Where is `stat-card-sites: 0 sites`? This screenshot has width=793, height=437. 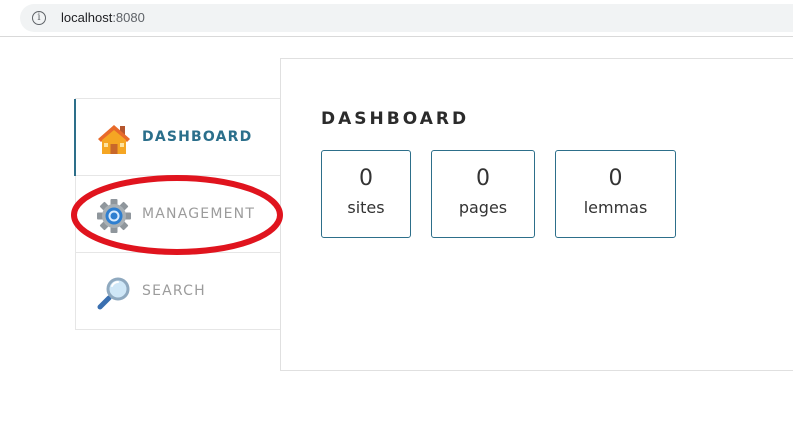 stat-card-sites: 0 sites is located at coordinates (366, 194).